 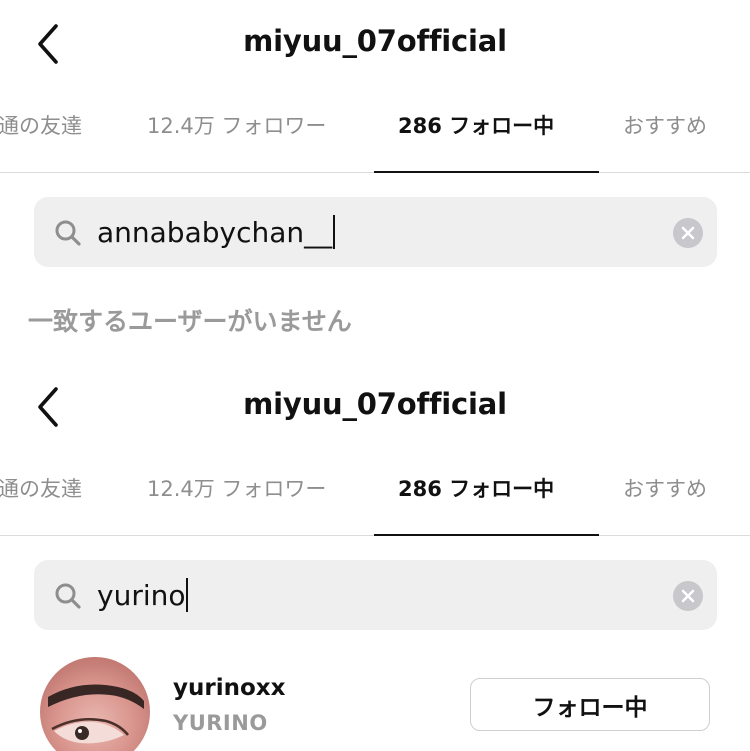 I want to click on search-input: yurino, so click(x=143, y=595).